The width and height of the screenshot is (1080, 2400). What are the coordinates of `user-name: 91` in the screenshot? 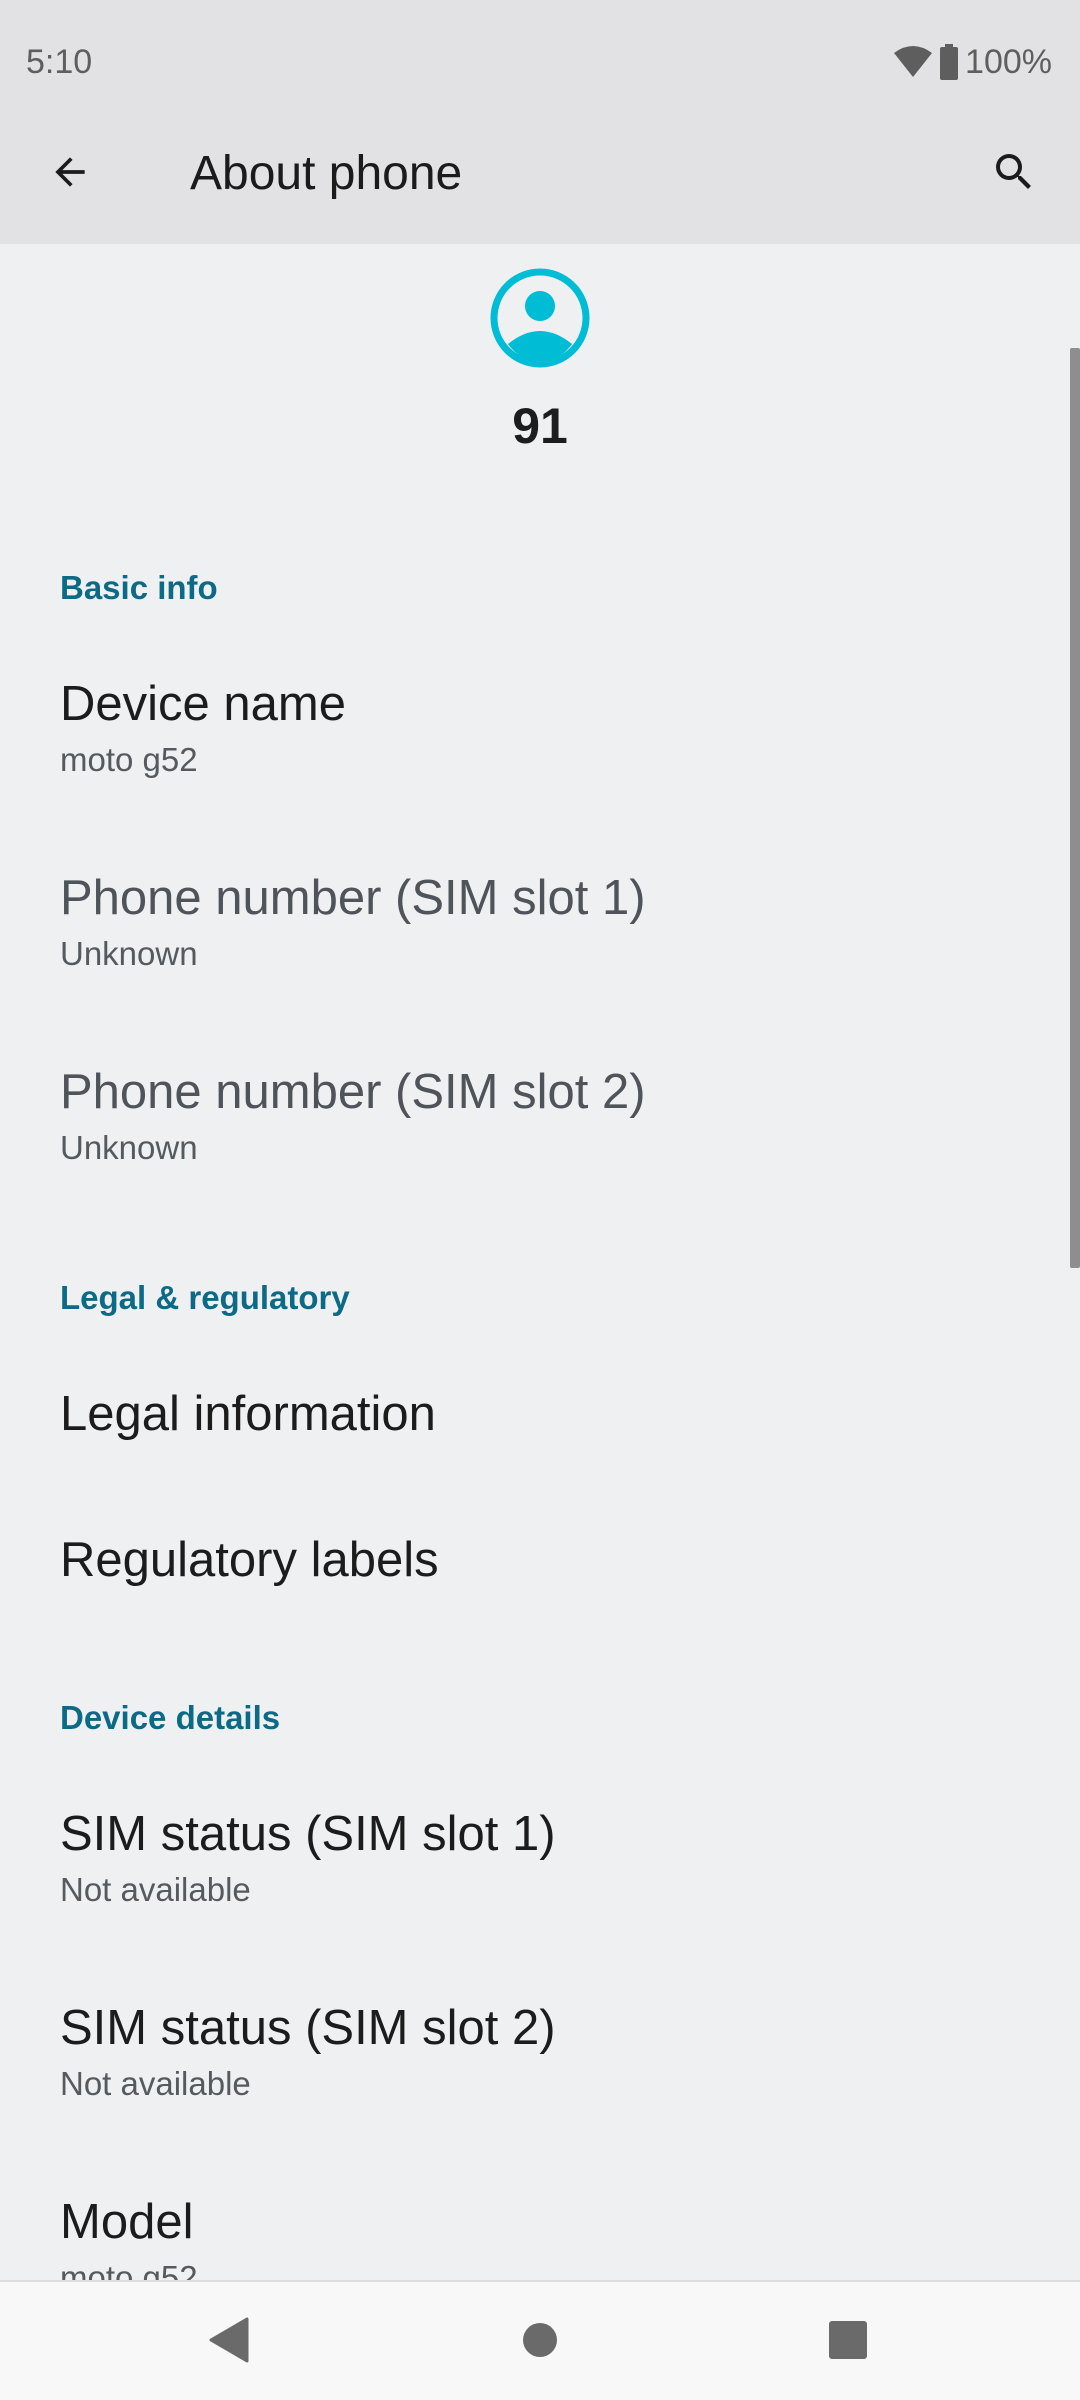 It's located at (540, 426).